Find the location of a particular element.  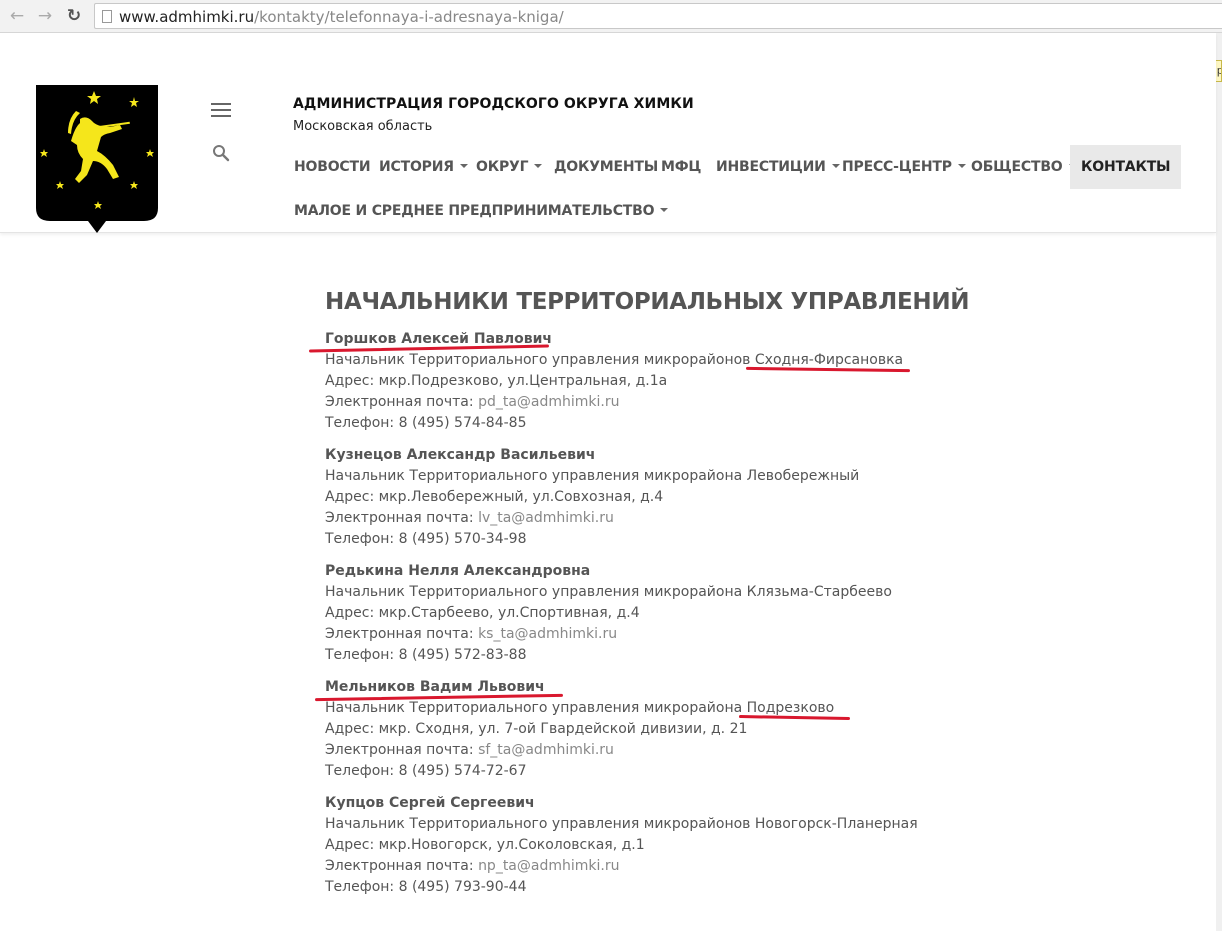

nav-label: ОБЩЕСТВО is located at coordinates (1017, 167).